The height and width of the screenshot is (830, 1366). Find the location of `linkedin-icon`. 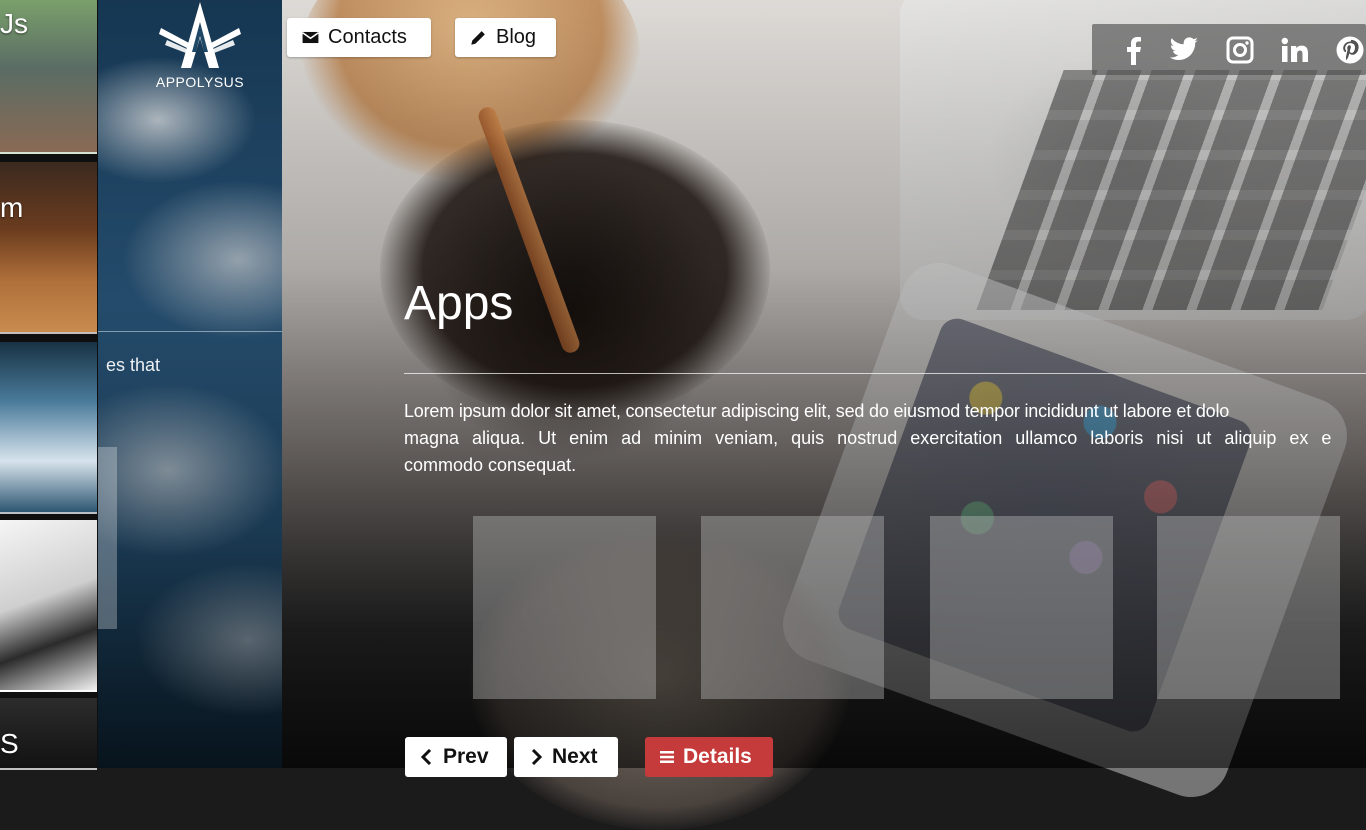

linkedin-icon is located at coordinates (1295, 50).